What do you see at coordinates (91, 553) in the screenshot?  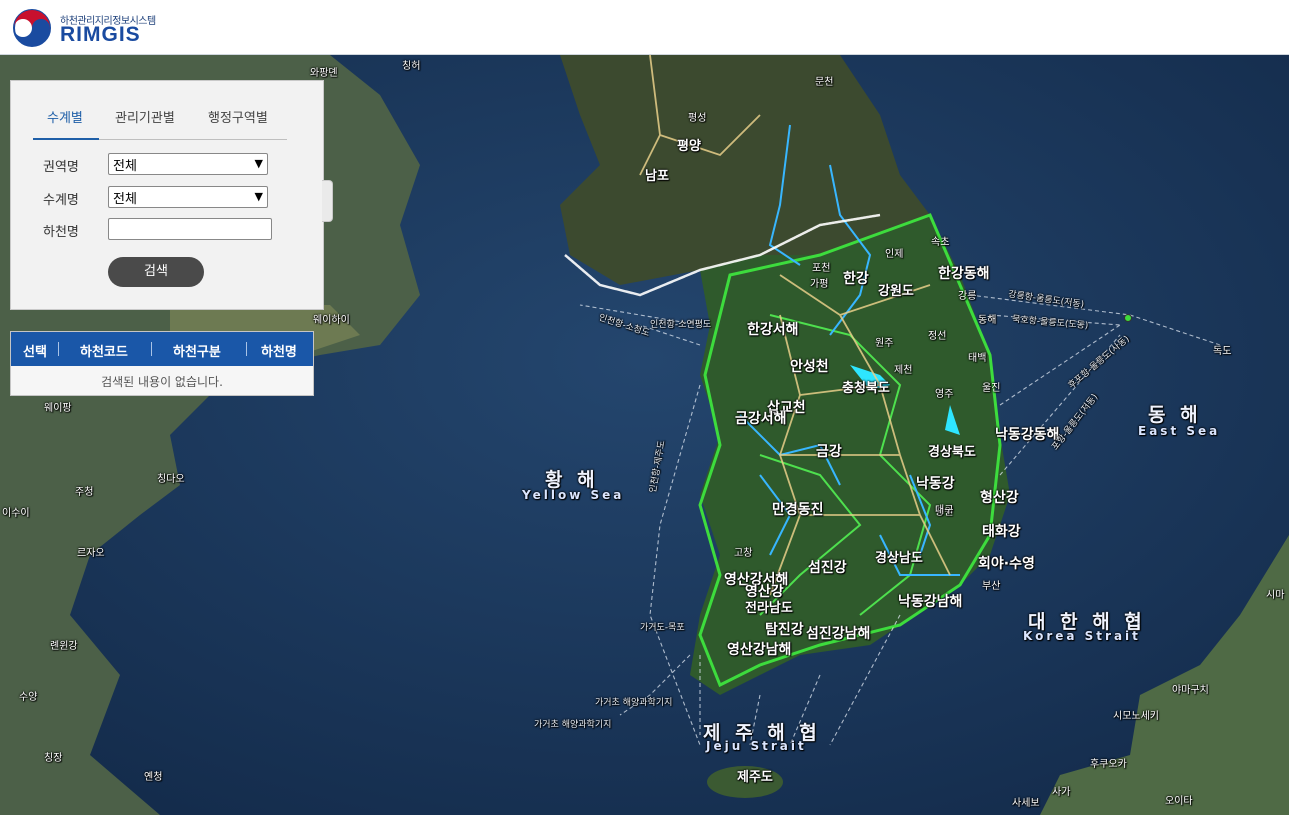 I see `place-label: 르자오` at bounding box center [91, 553].